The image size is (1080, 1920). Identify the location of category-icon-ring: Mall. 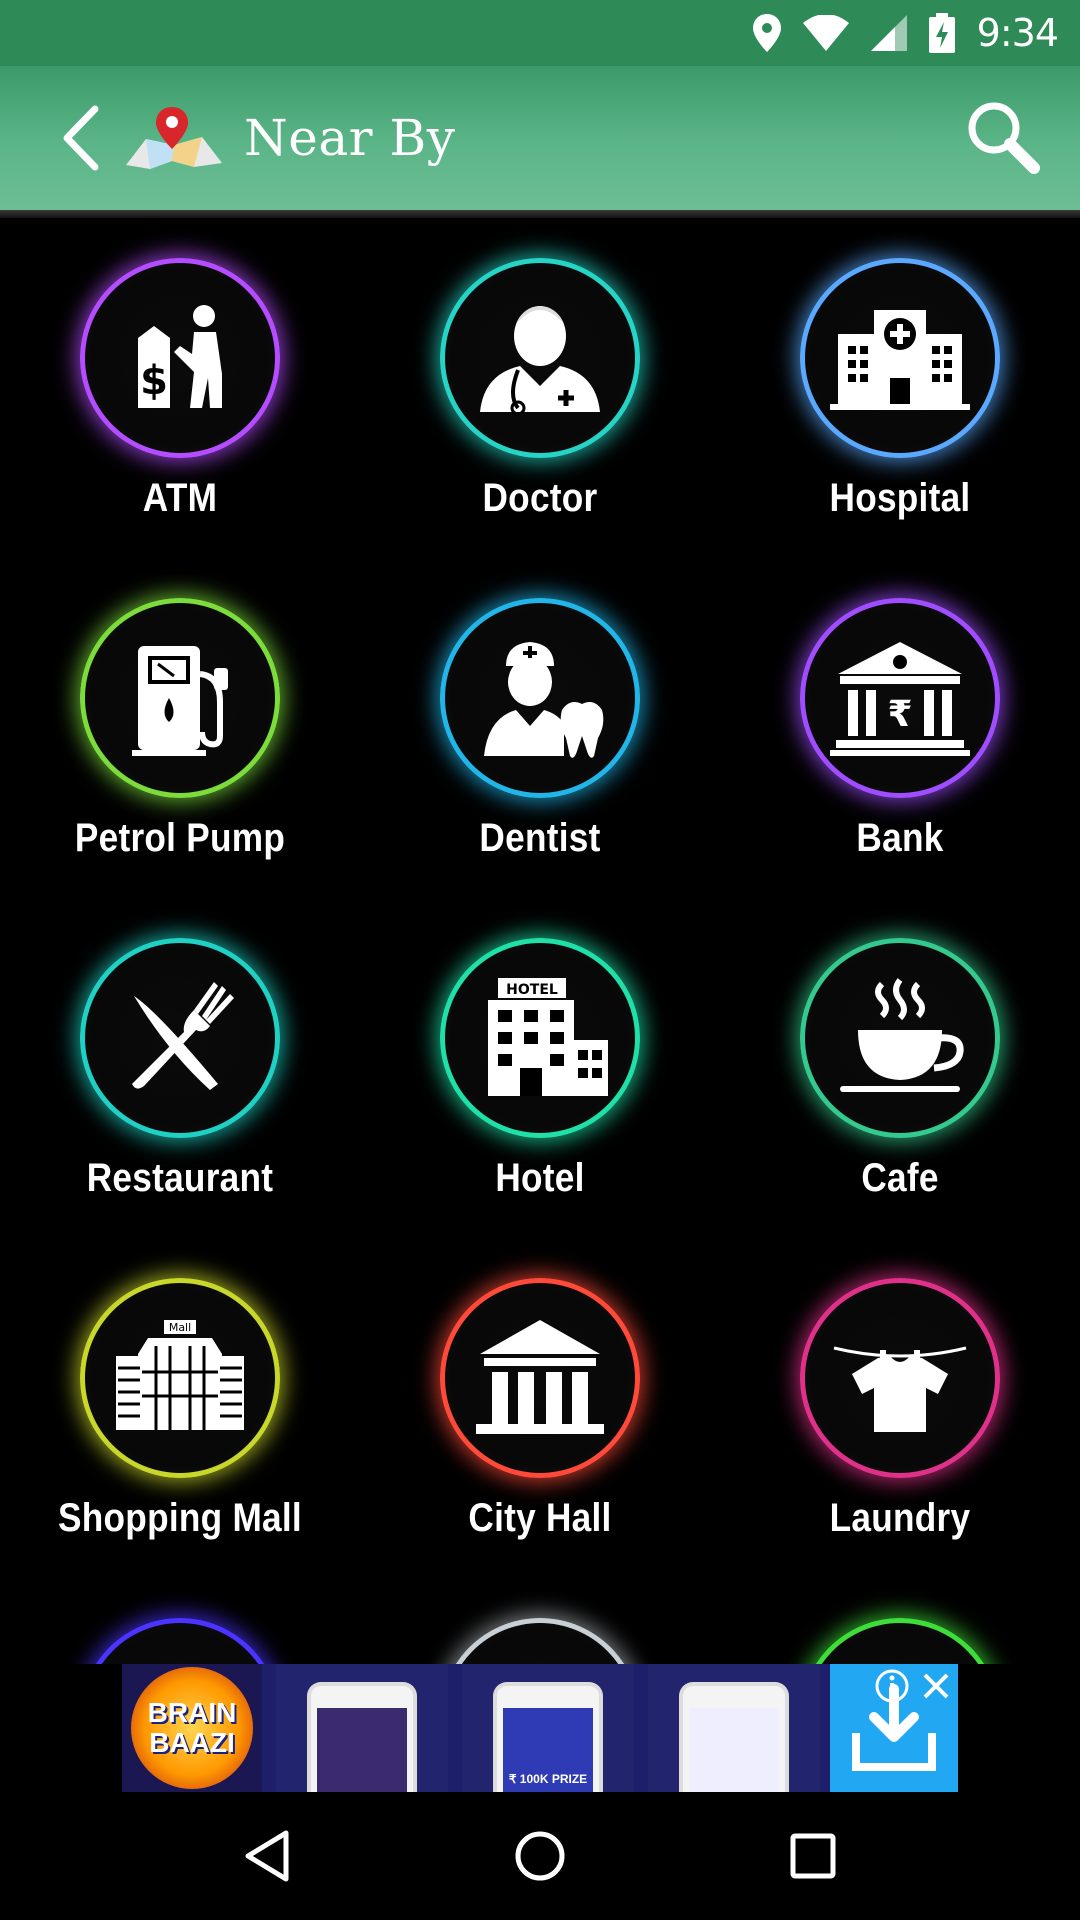
(180, 1378).